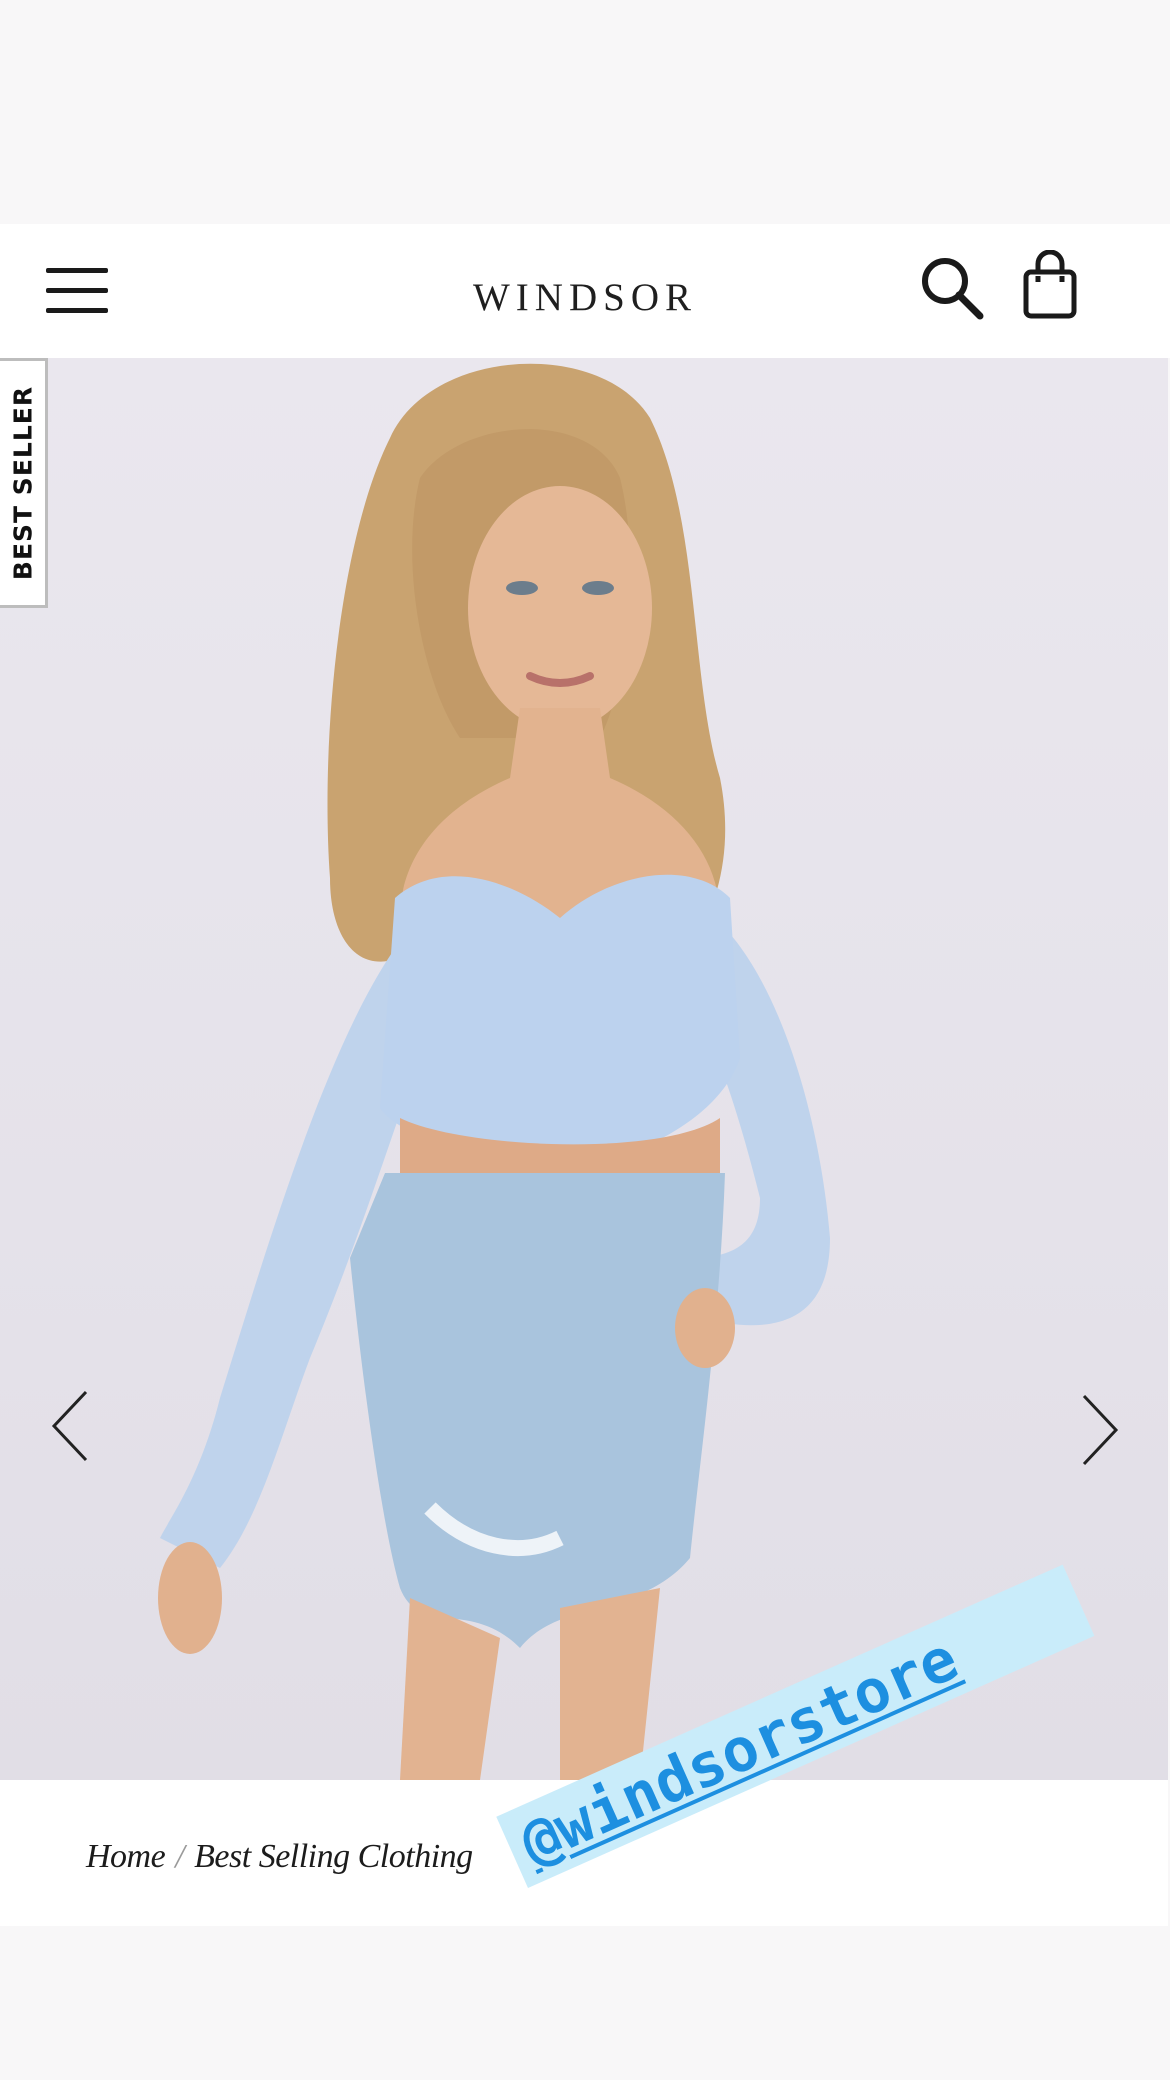 The width and height of the screenshot is (1170, 2080). I want to click on next-image-button, so click(1100, 1430).